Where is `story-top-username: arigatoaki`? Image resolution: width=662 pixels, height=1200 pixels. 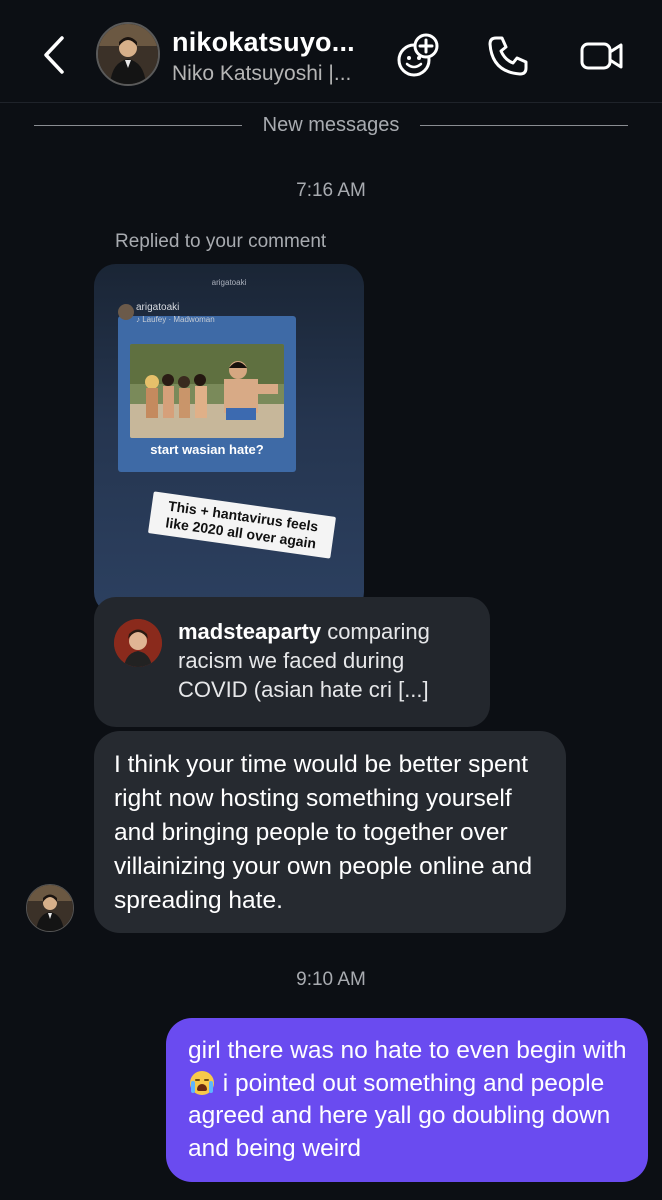
story-top-username: arigatoaki is located at coordinates (229, 282).